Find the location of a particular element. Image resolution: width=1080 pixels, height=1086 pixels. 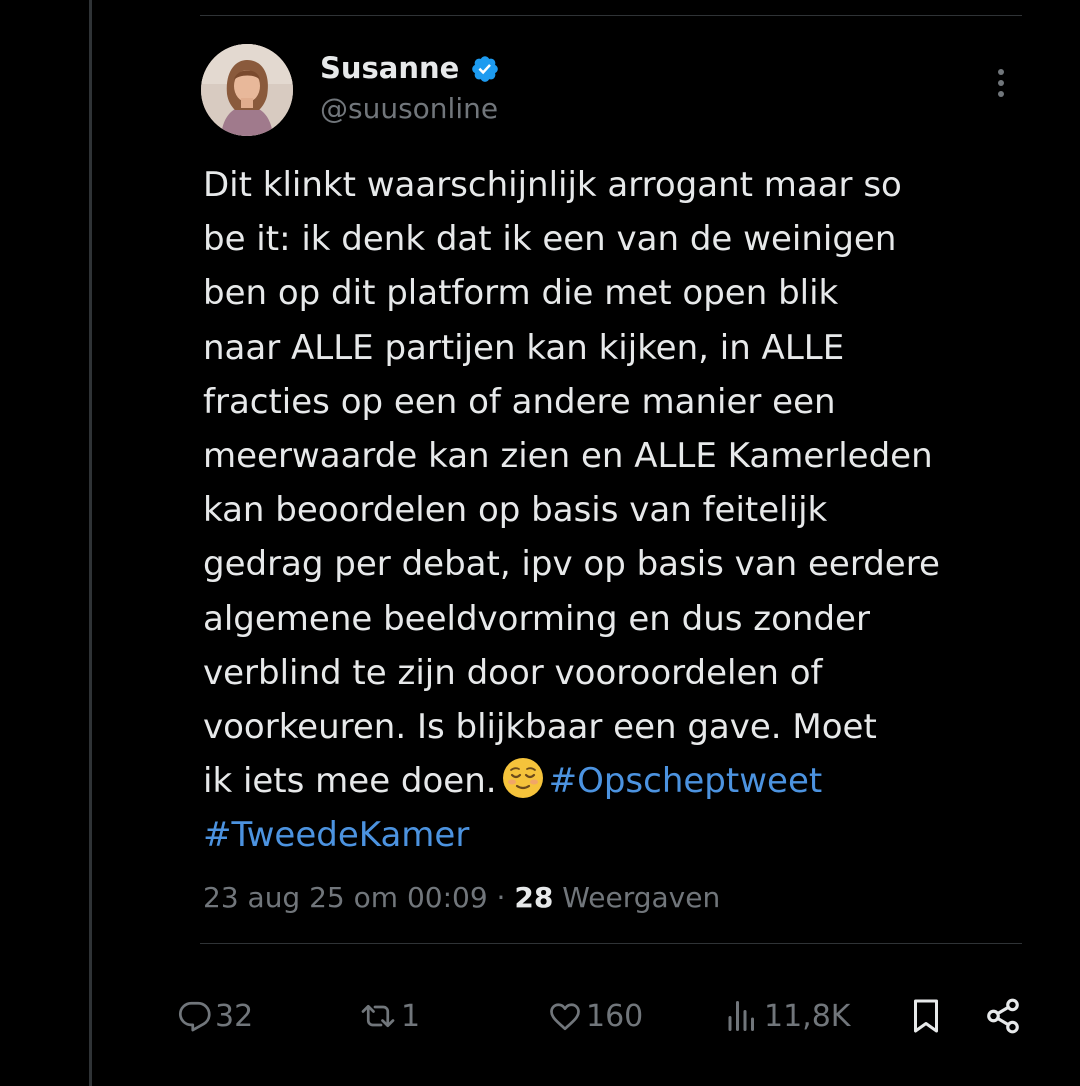

hashtag-opscheptweet: #Opscheptweet is located at coordinates (686, 781).